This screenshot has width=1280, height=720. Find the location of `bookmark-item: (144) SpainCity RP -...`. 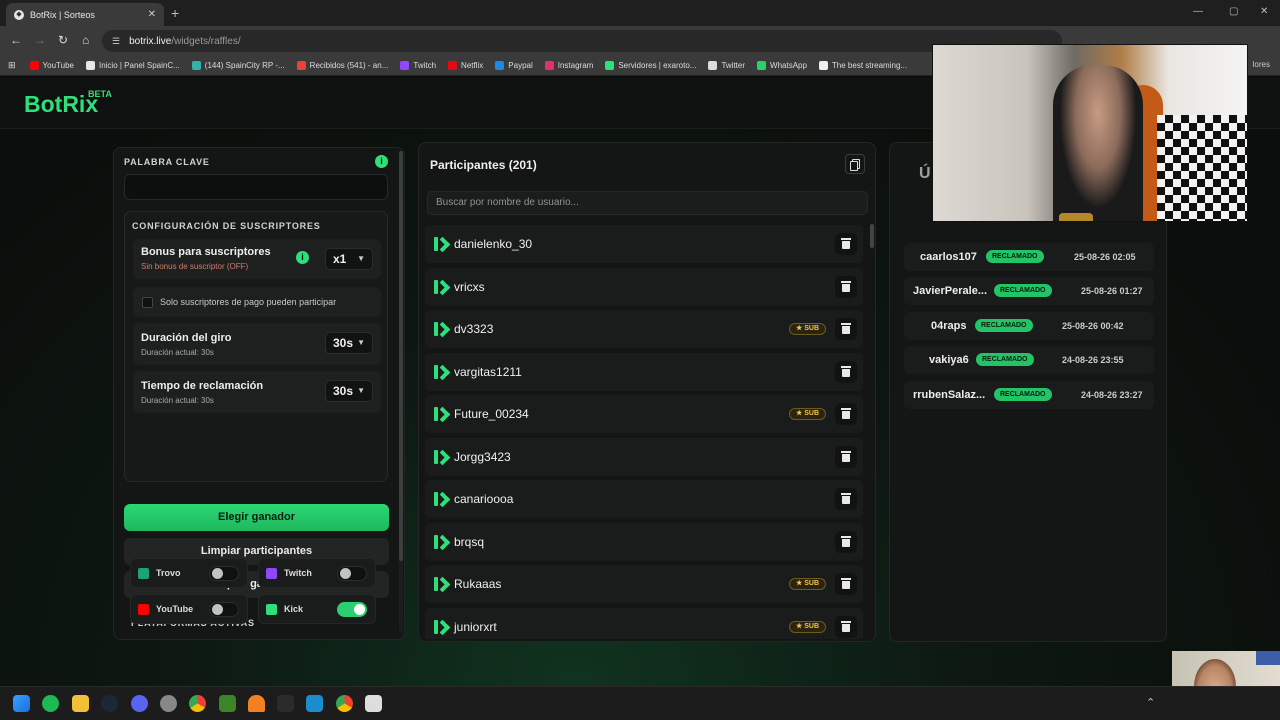

bookmark-item: (144) SpainCity RP -... is located at coordinates (238, 65).